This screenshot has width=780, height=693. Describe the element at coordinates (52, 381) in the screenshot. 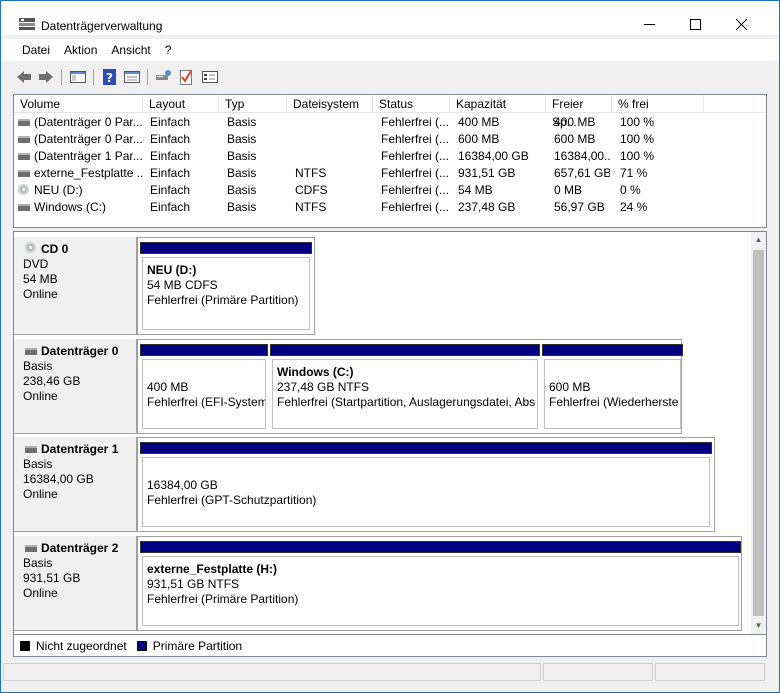

I see `disk-size: 238,46 GB` at that location.